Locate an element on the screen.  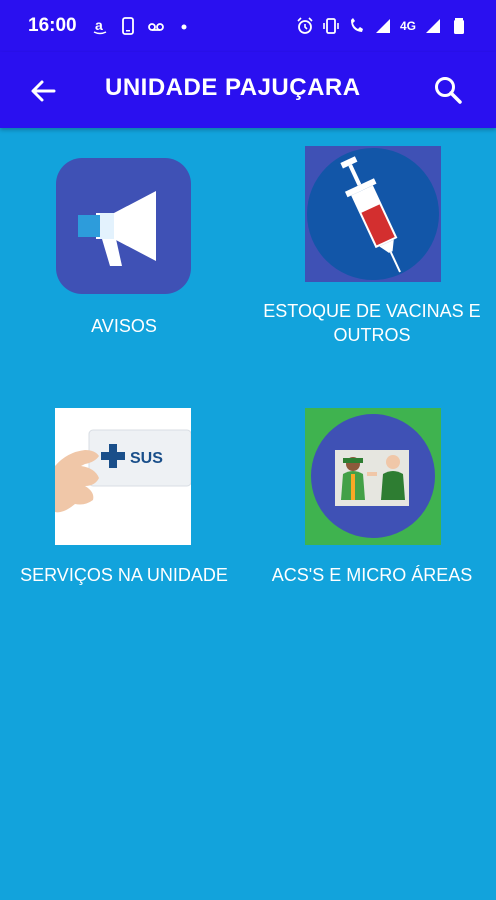
svg-text: a is located at coordinates (99, 25).